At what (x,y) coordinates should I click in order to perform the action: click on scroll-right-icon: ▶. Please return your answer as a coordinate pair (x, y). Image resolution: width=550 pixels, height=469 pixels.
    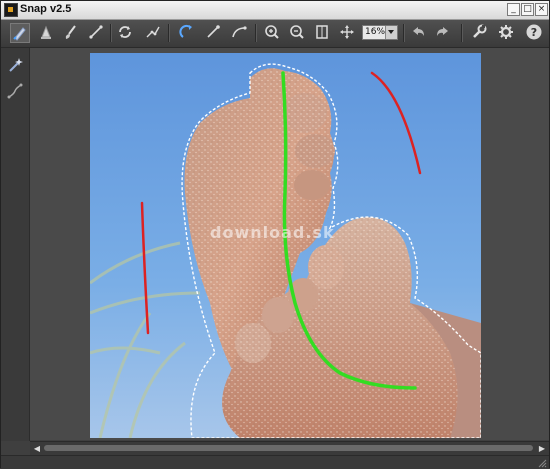
    Looking at the image, I should click on (542, 448).